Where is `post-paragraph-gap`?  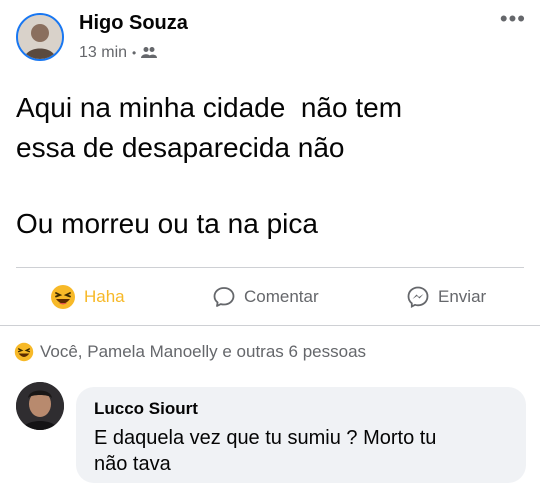 post-paragraph-gap is located at coordinates (271, 186).